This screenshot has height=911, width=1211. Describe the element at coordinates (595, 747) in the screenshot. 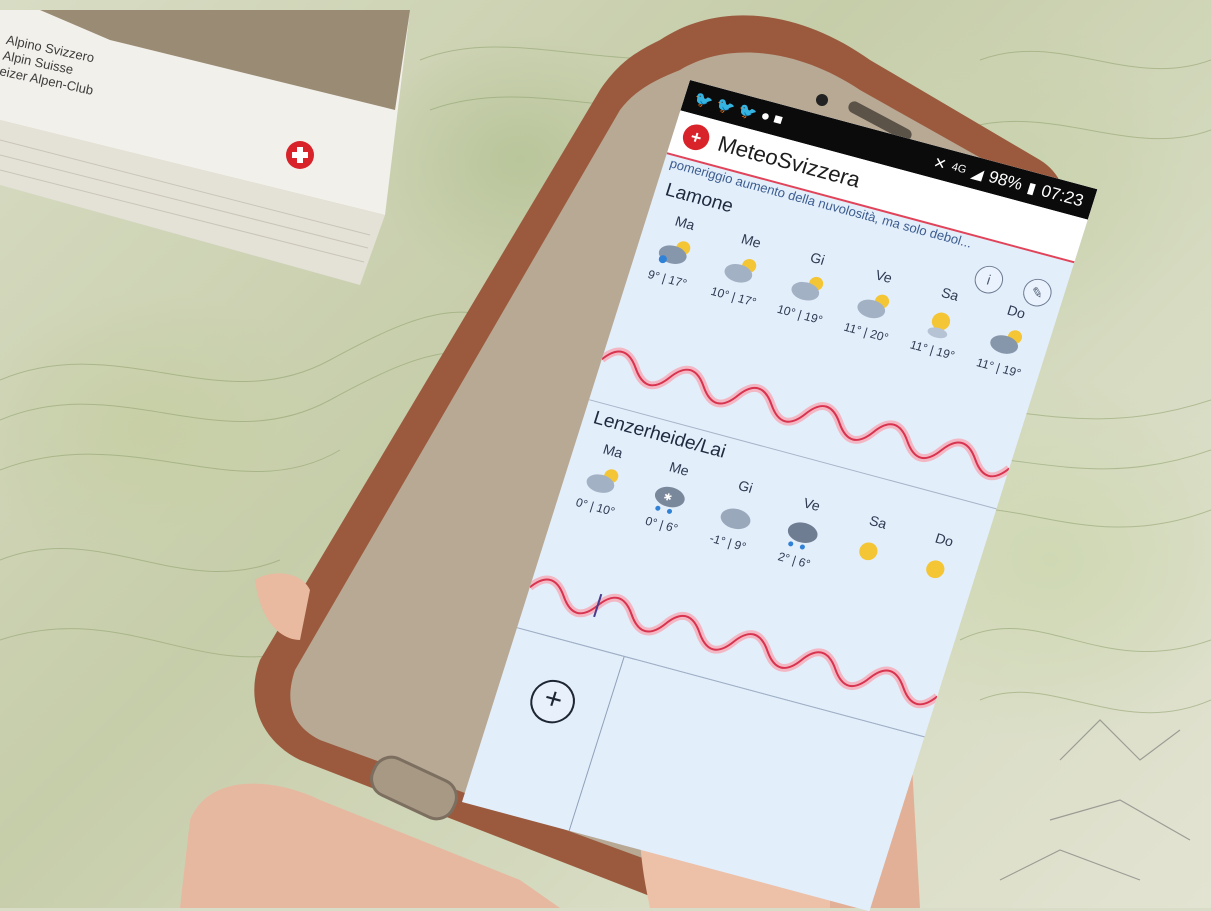

I see `column-divider` at that location.